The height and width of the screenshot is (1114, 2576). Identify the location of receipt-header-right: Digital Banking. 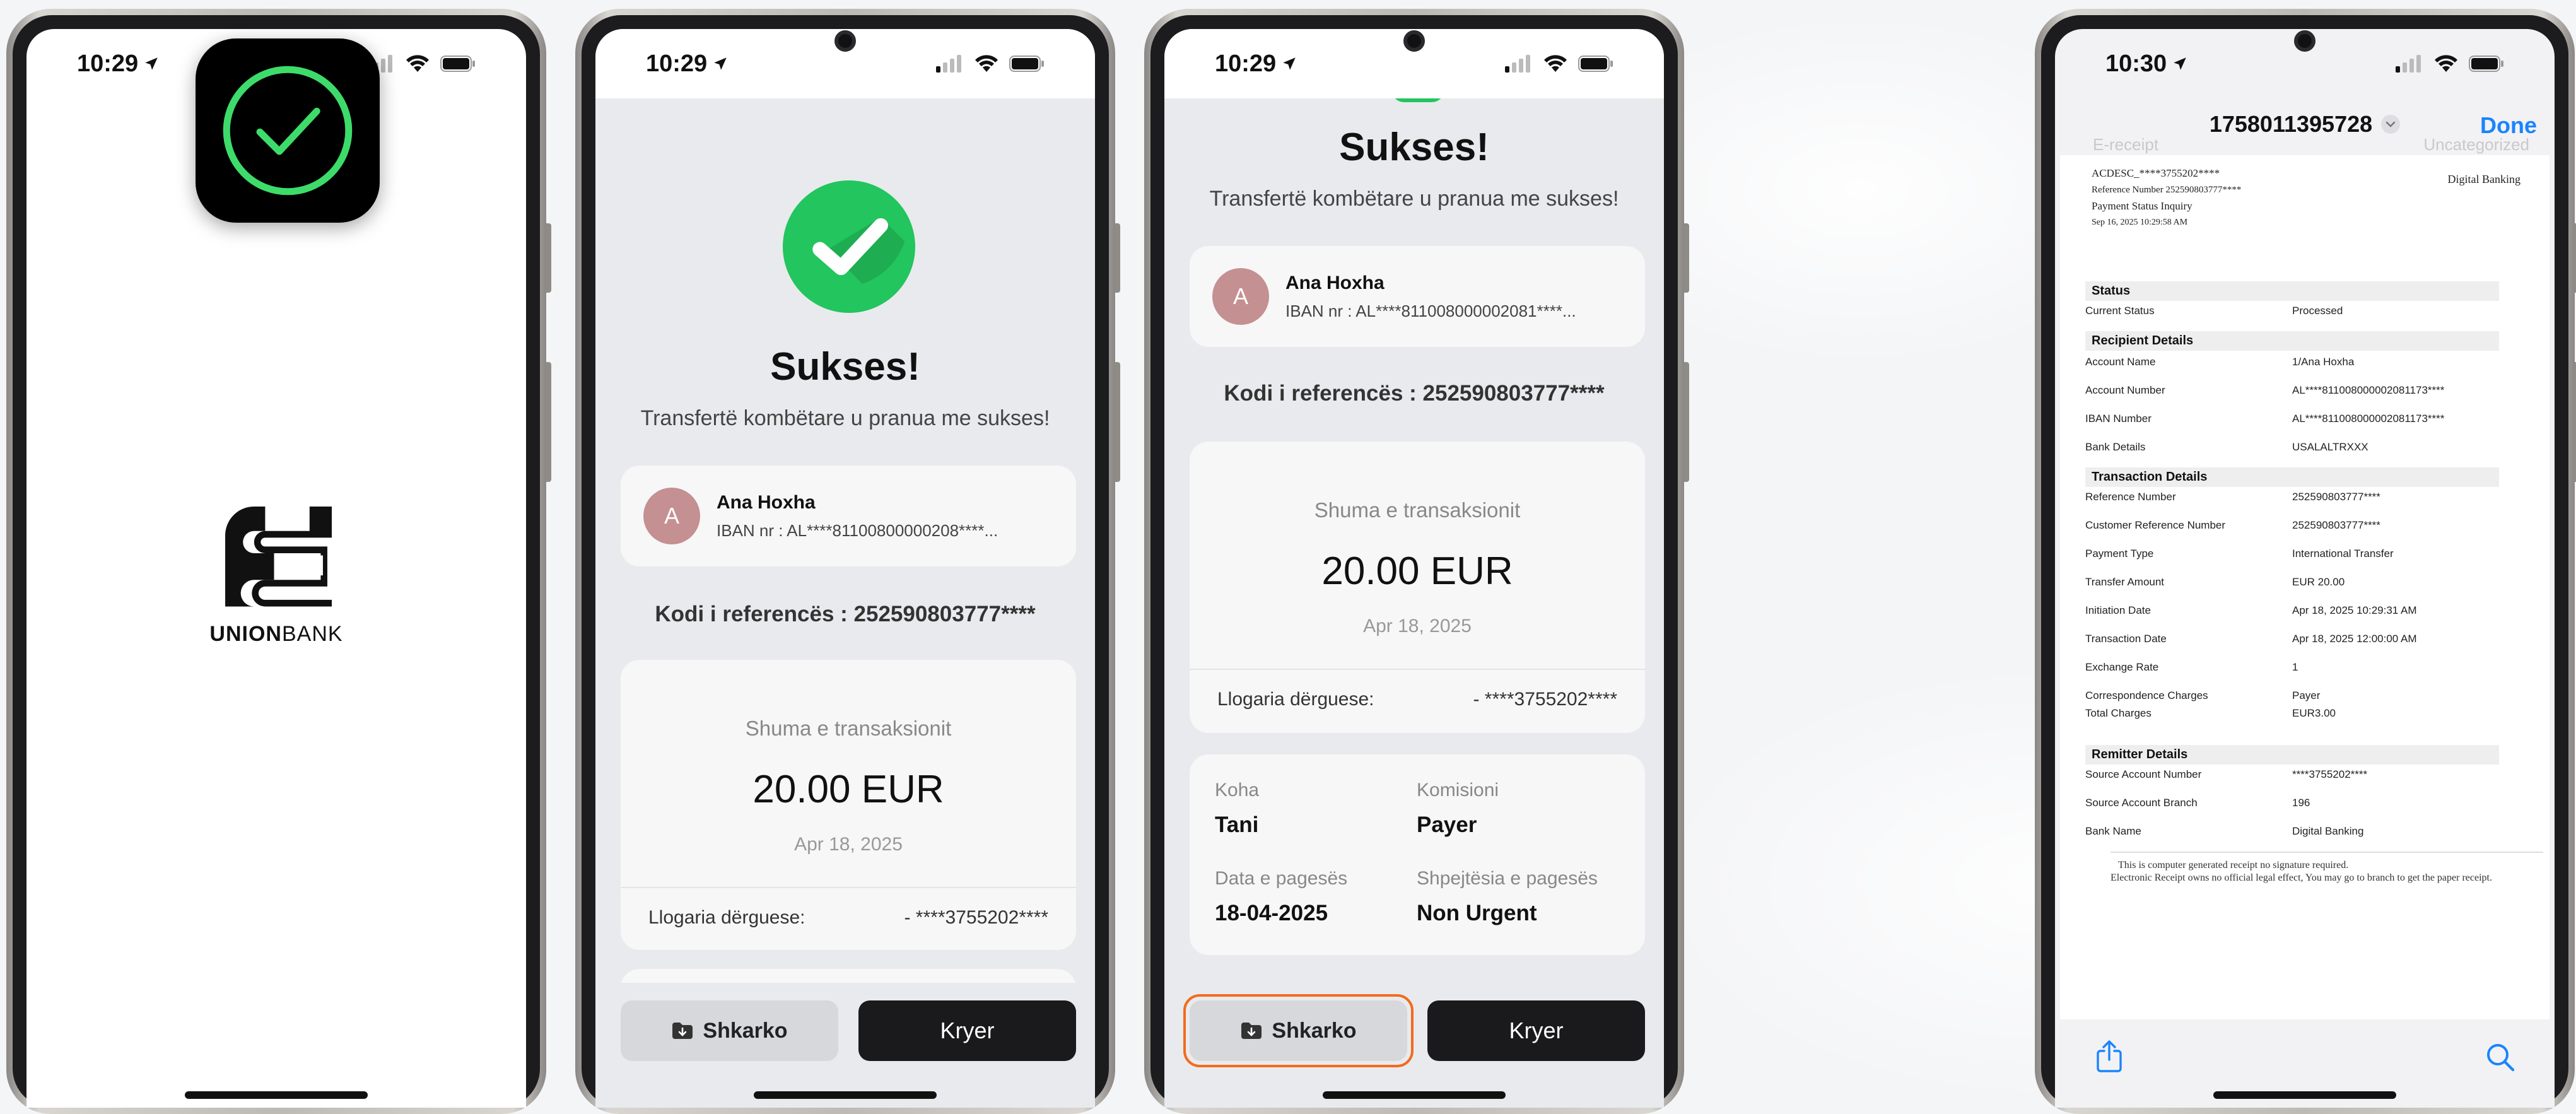
(2484, 179).